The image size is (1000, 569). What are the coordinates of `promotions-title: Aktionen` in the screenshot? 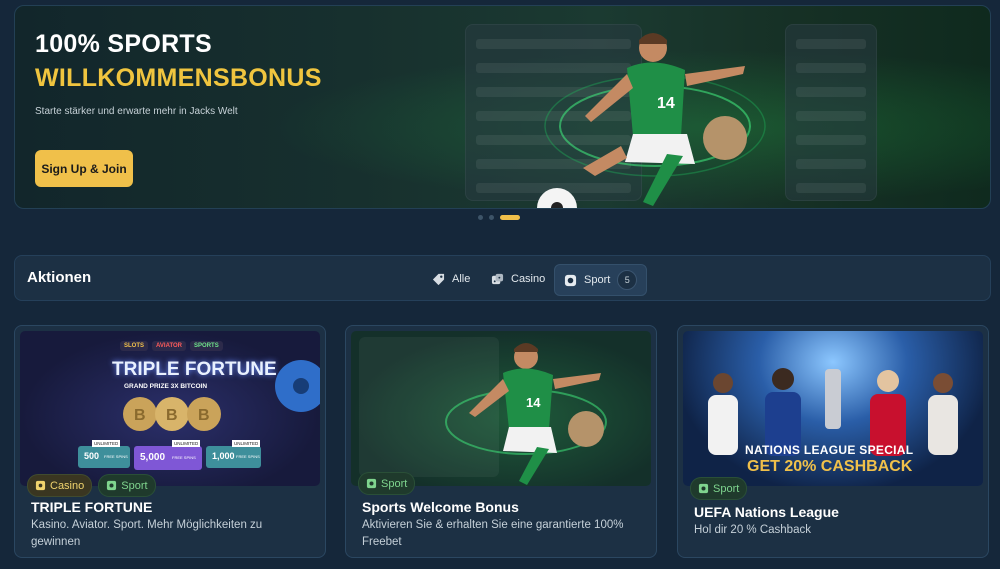 It's located at (59, 277).